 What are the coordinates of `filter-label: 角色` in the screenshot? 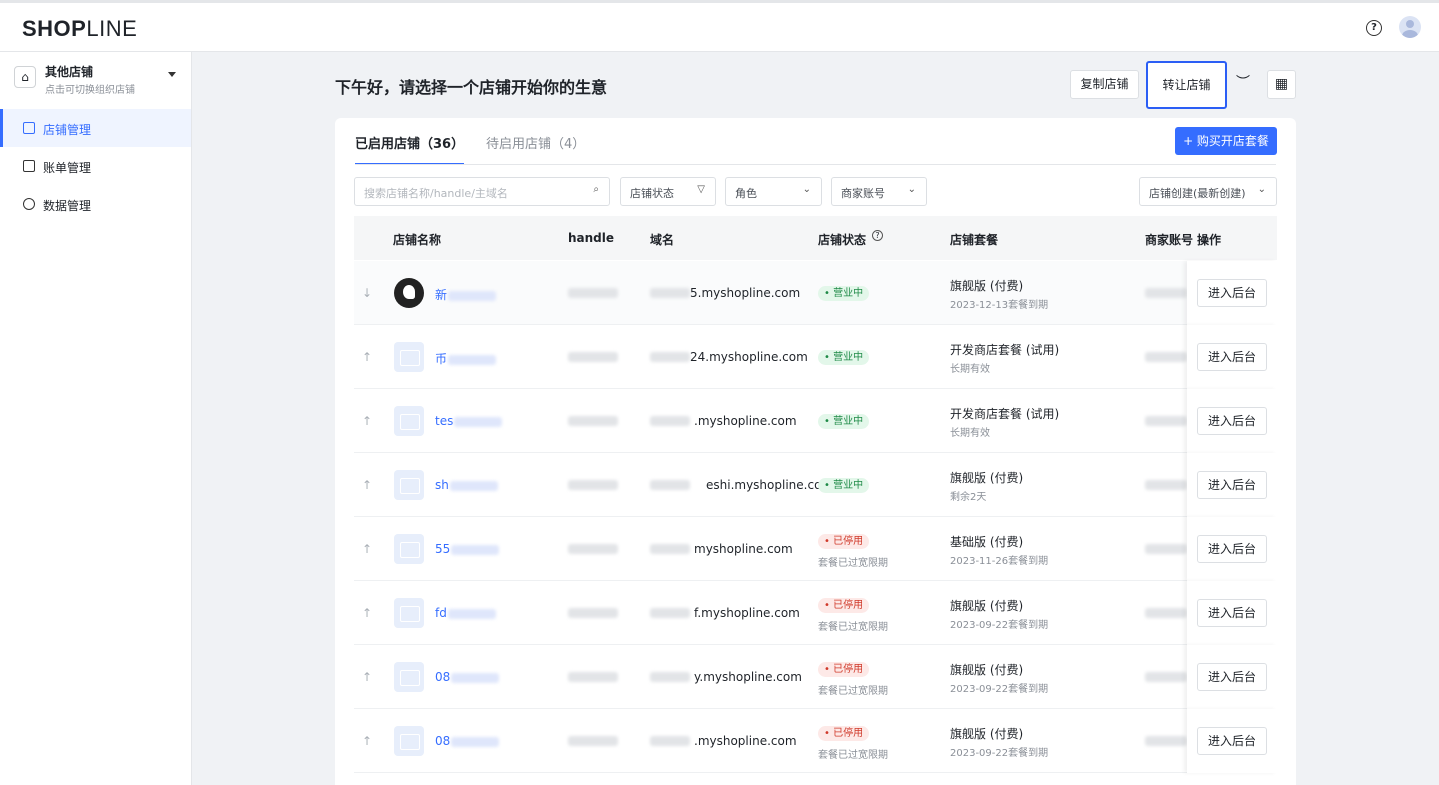 It's located at (746, 193).